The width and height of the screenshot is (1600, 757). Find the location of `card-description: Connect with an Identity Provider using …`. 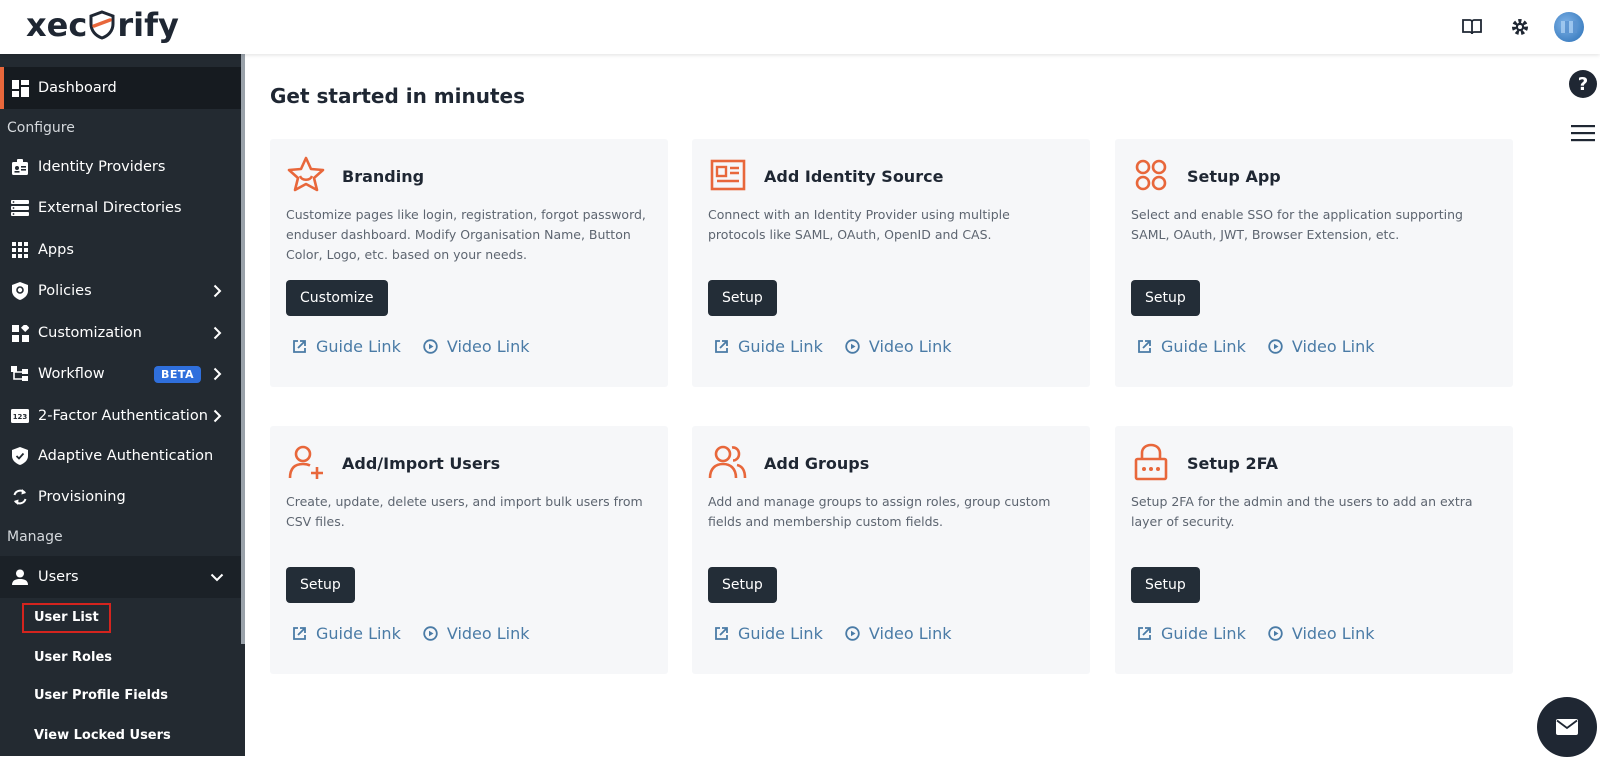

card-description: Connect with an Identity Provider using … is located at coordinates (859, 224).